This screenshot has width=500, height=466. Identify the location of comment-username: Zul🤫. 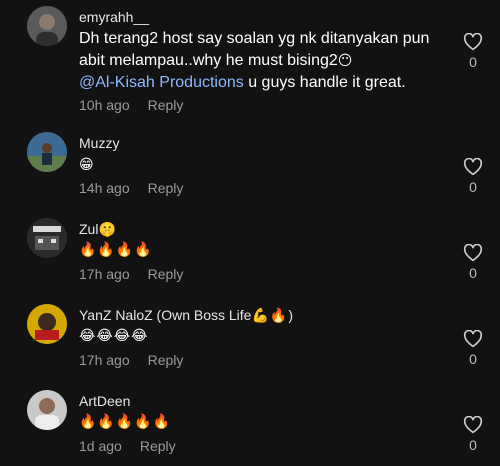
(98, 229).